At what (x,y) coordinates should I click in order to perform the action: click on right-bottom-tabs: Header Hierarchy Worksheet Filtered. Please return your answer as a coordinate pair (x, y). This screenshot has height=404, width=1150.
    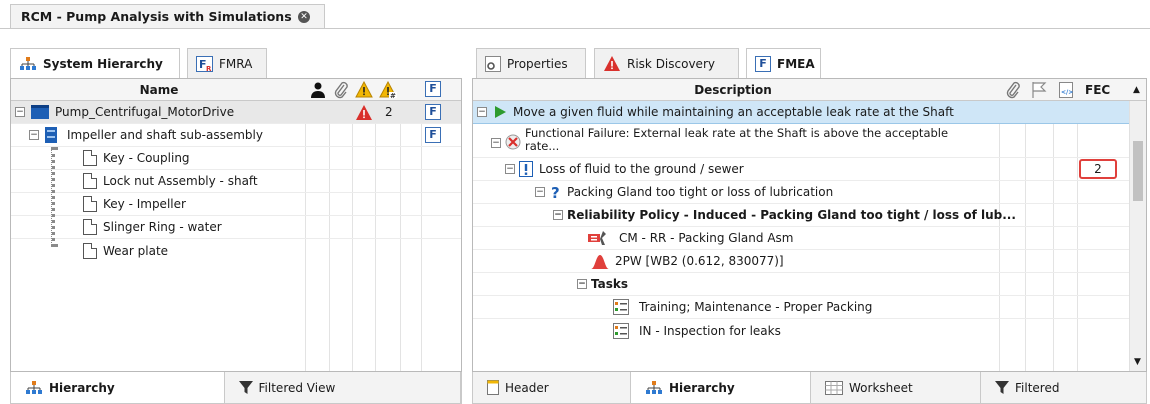
    Looking at the image, I should click on (809, 388).